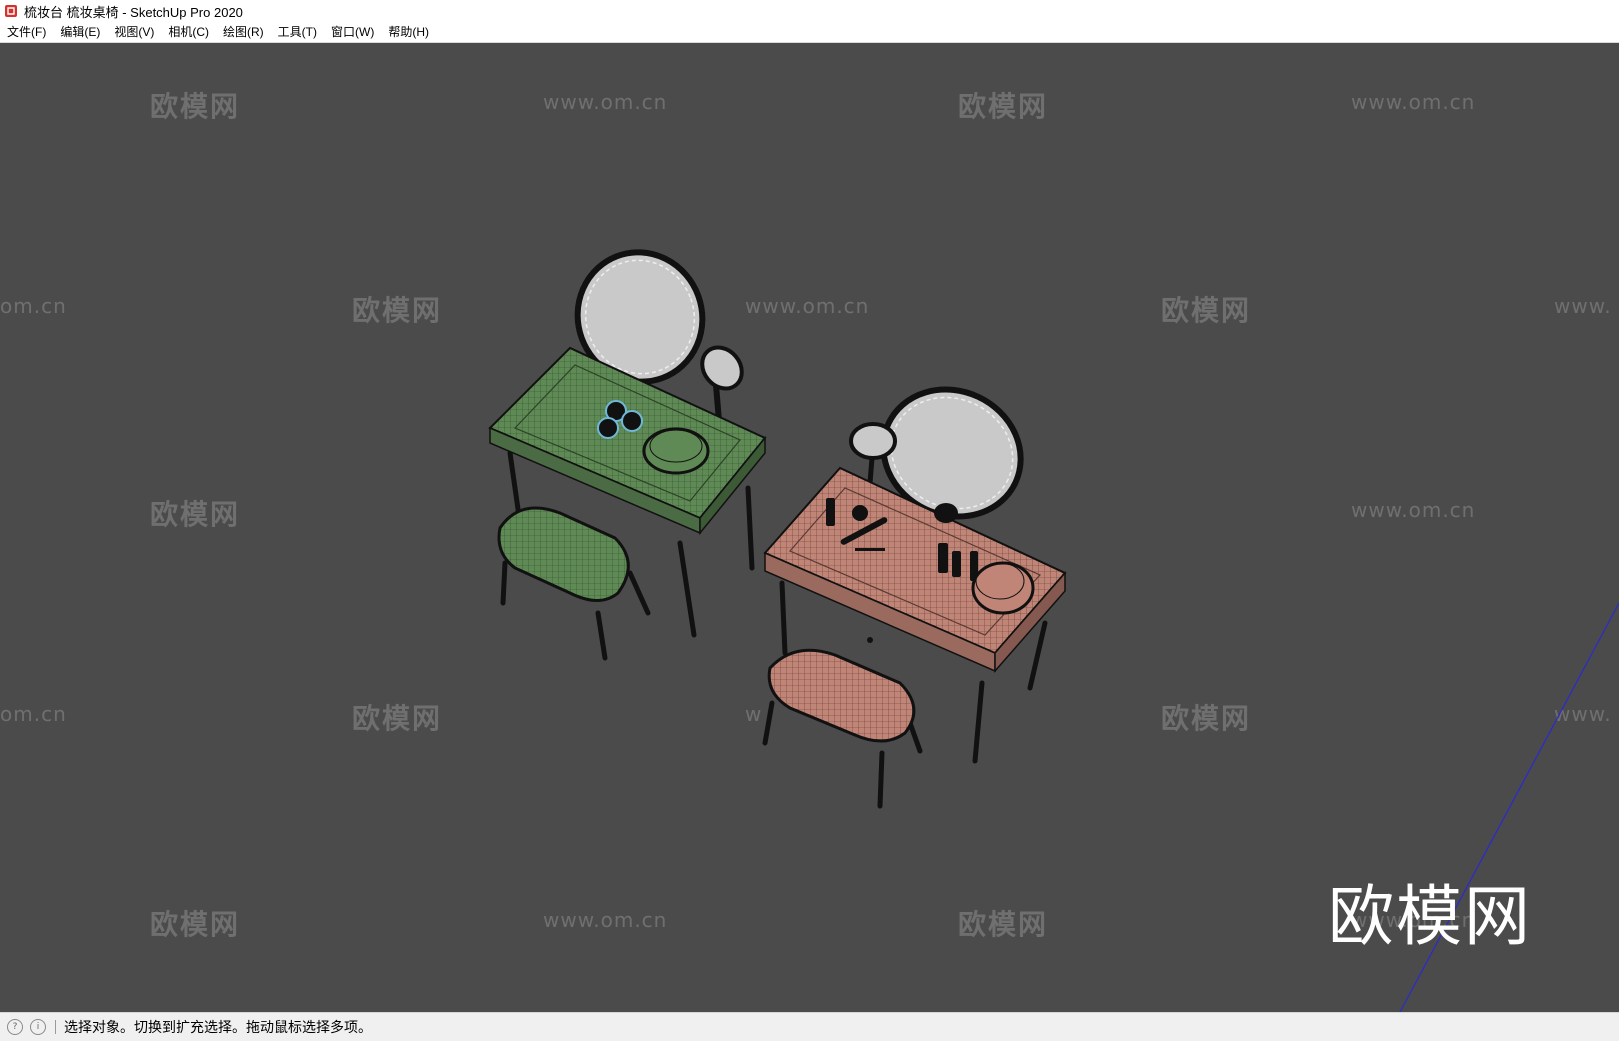 Image resolution: width=1619 pixels, height=1041 pixels. What do you see at coordinates (352, 32) in the screenshot?
I see `menu-window: 窗口(W)` at bounding box center [352, 32].